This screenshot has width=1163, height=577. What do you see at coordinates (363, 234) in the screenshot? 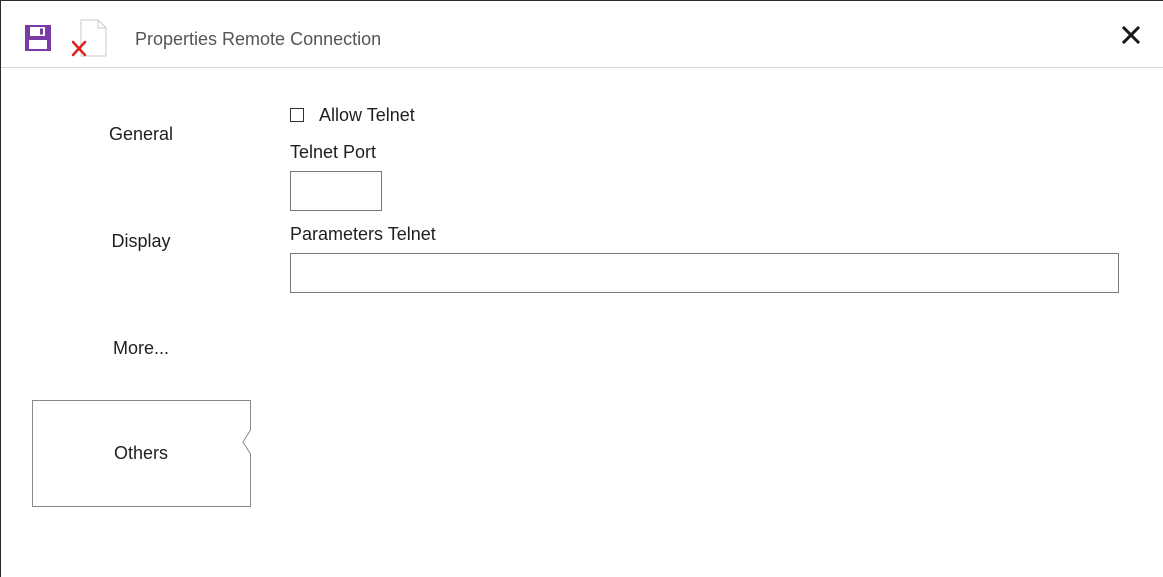
I see `parameters-telnet-label: Parameters Telnet` at bounding box center [363, 234].